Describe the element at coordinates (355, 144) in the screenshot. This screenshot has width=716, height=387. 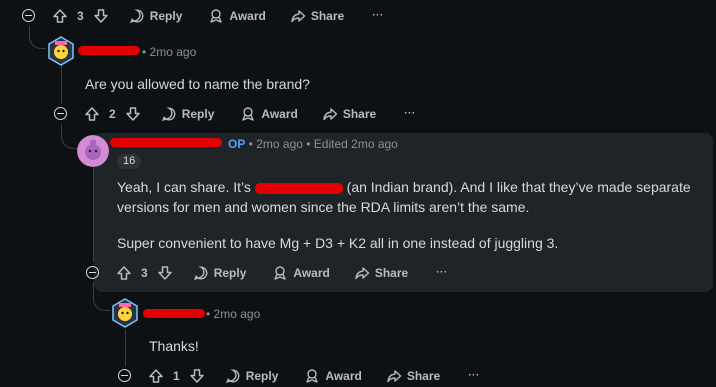
I see `edited-label: Edited 2mo ago` at that location.